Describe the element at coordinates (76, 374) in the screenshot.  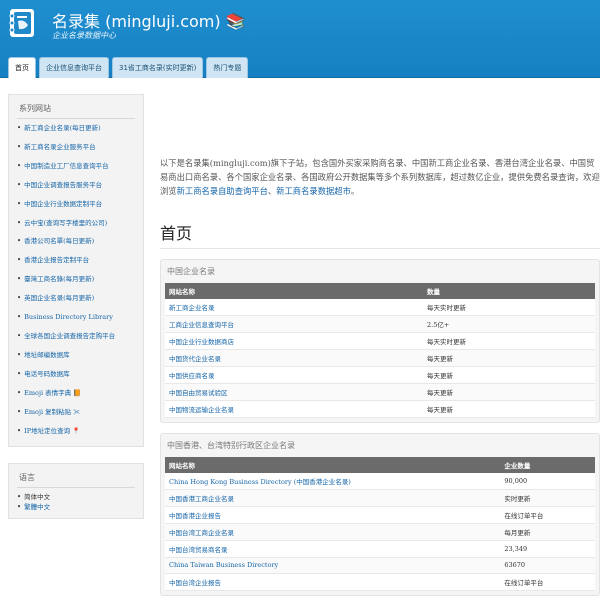
I see `sidebar-item: 电话号码数据库` at that location.